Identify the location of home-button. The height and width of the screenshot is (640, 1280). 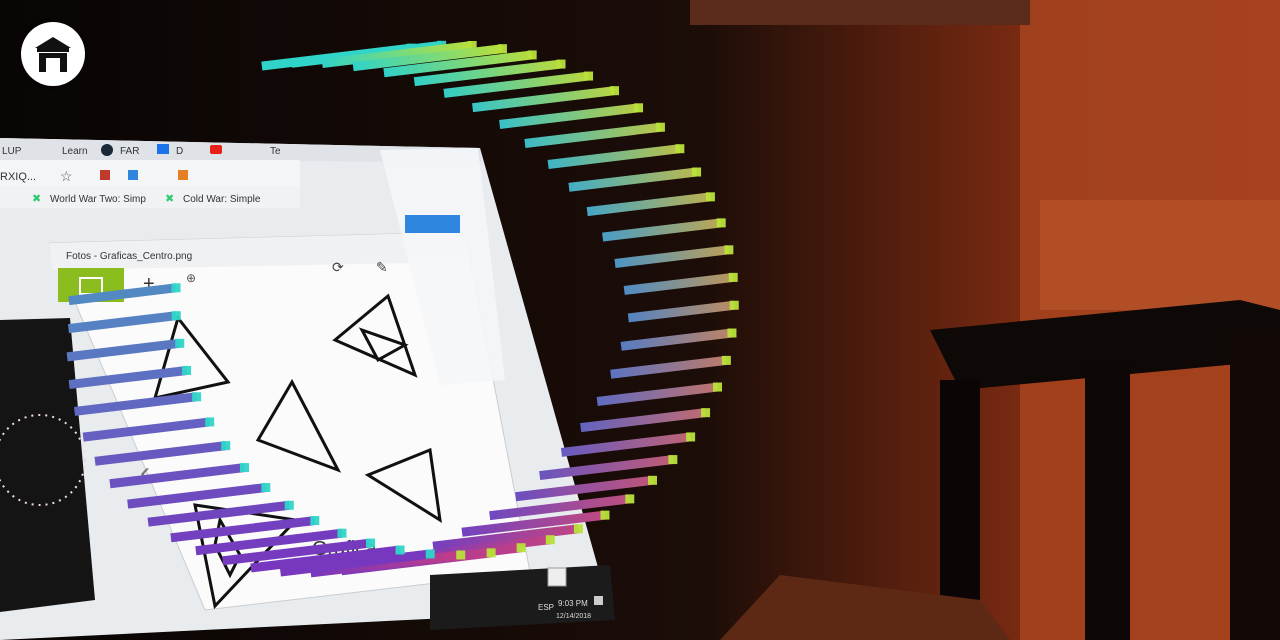
(53, 54).